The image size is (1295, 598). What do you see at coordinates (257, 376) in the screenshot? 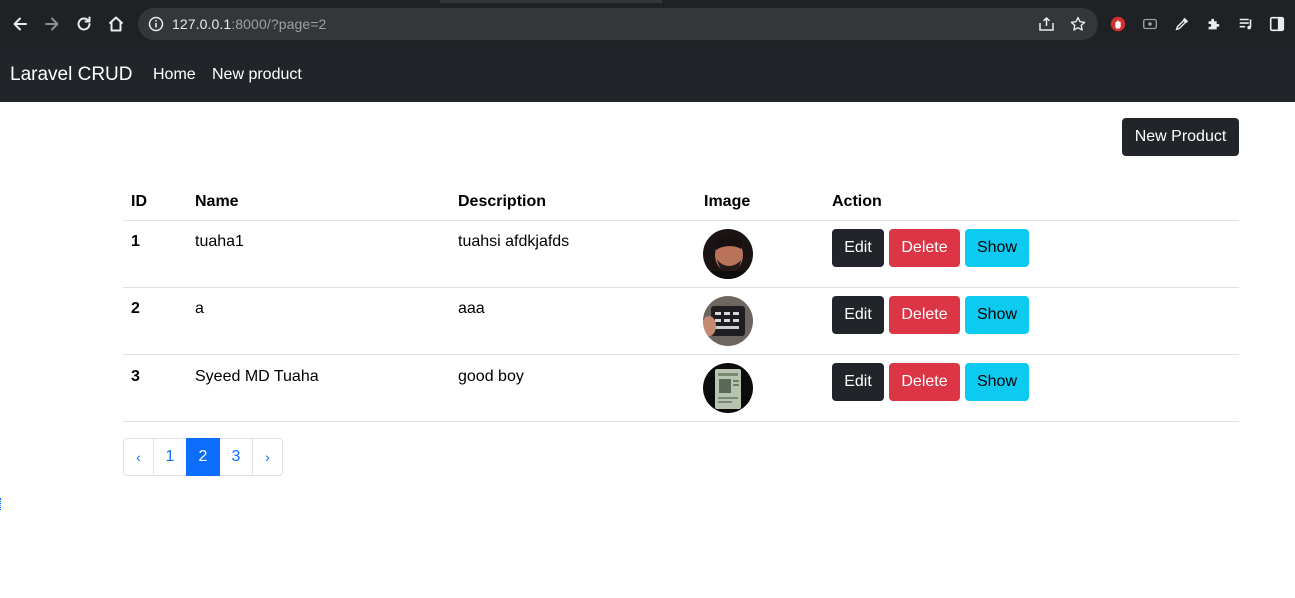
I see `cell-name: Syeed MD Tuaha` at bounding box center [257, 376].